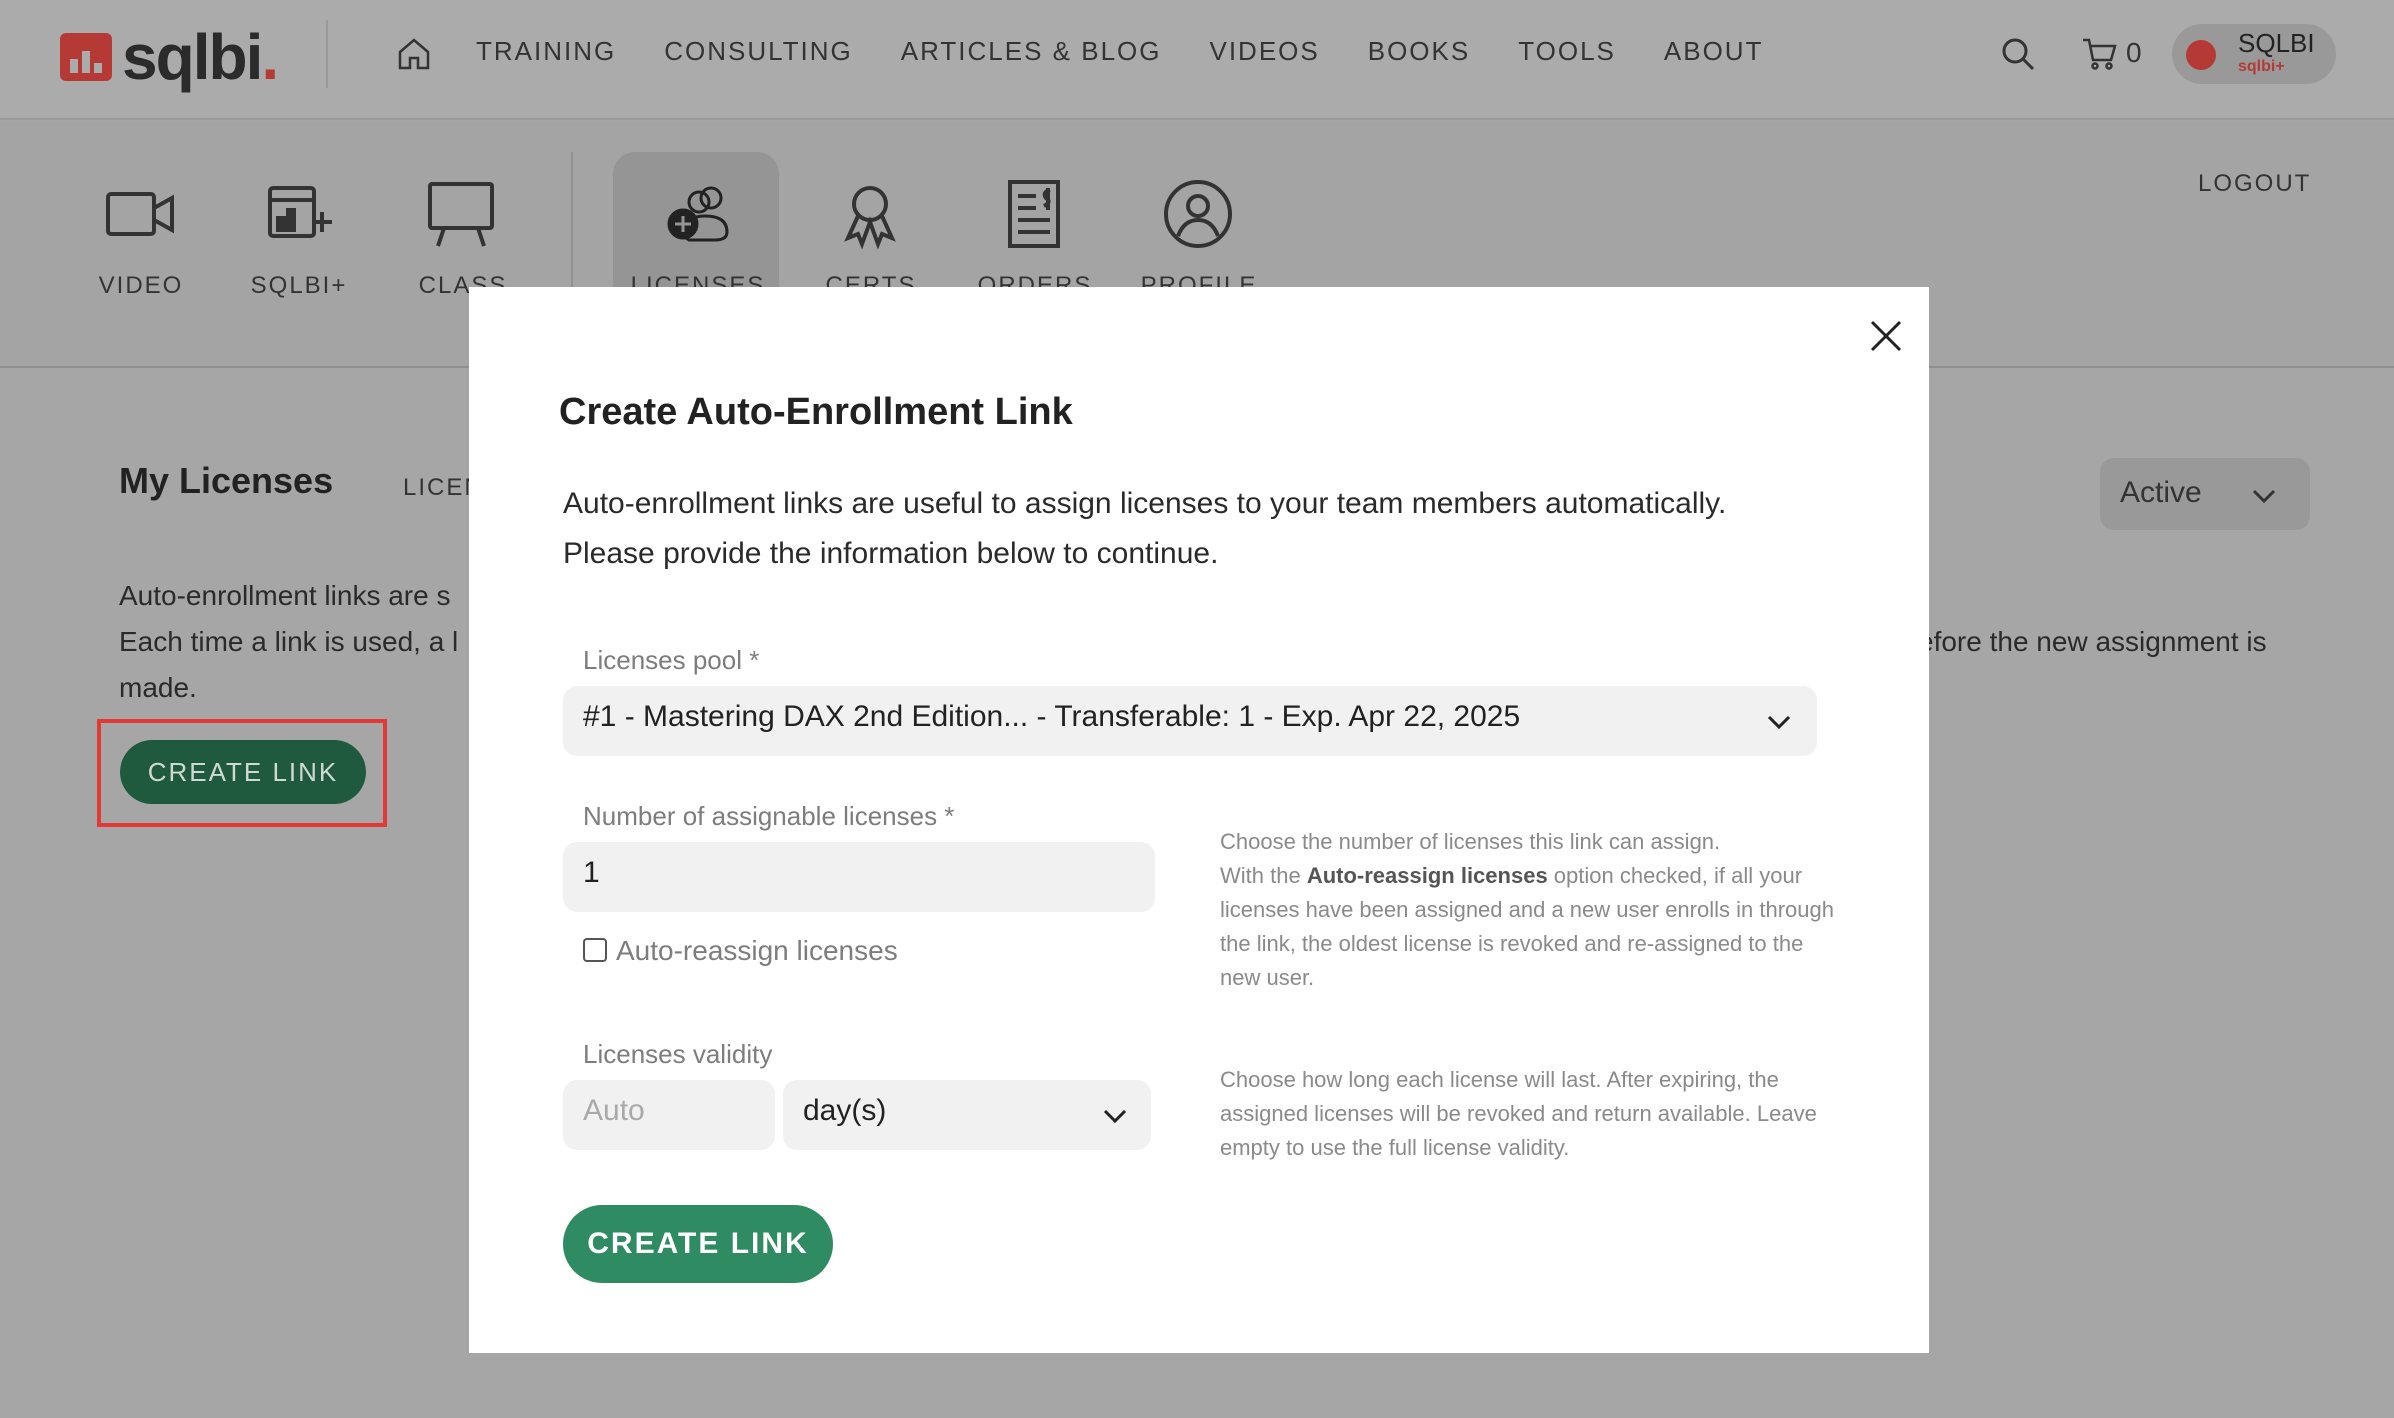  What do you see at coordinates (2092, 641) in the screenshot?
I see `description-line: efore the new assignment is` at bounding box center [2092, 641].